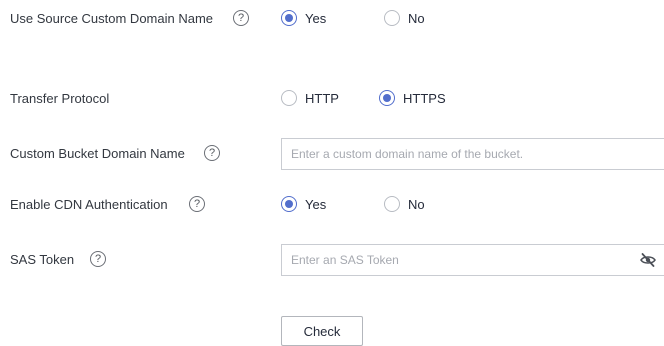  What do you see at coordinates (89, 204) in the screenshot?
I see `cdn-auth-label: Enable CDN Authentication` at bounding box center [89, 204].